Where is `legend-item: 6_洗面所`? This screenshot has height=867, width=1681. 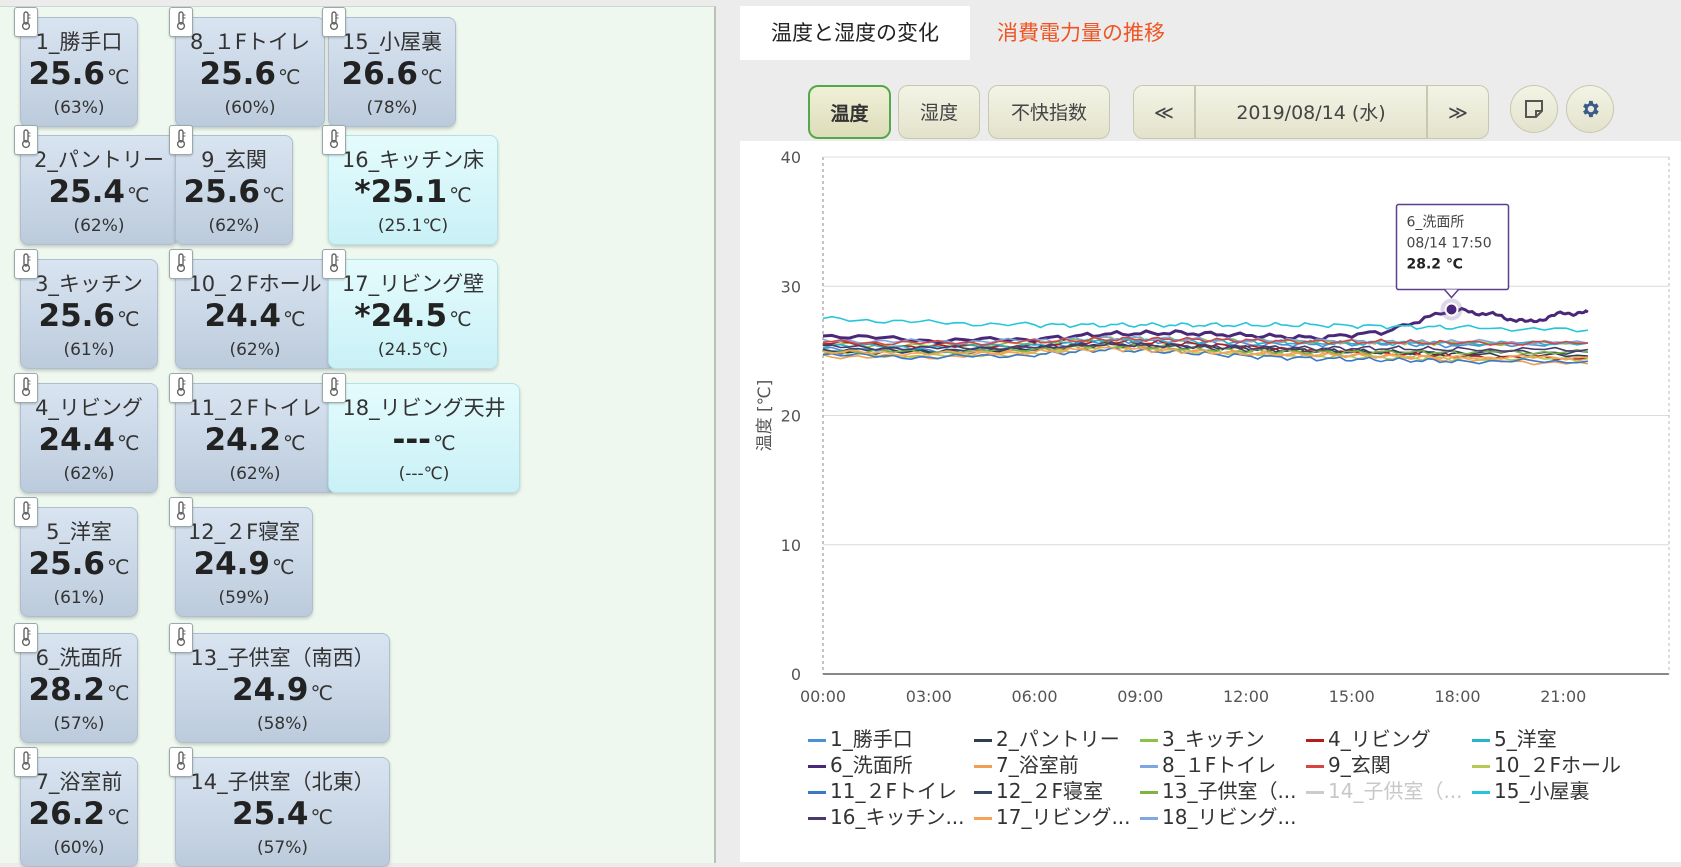
legend-item: 6_洗面所 is located at coordinates (860, 763).